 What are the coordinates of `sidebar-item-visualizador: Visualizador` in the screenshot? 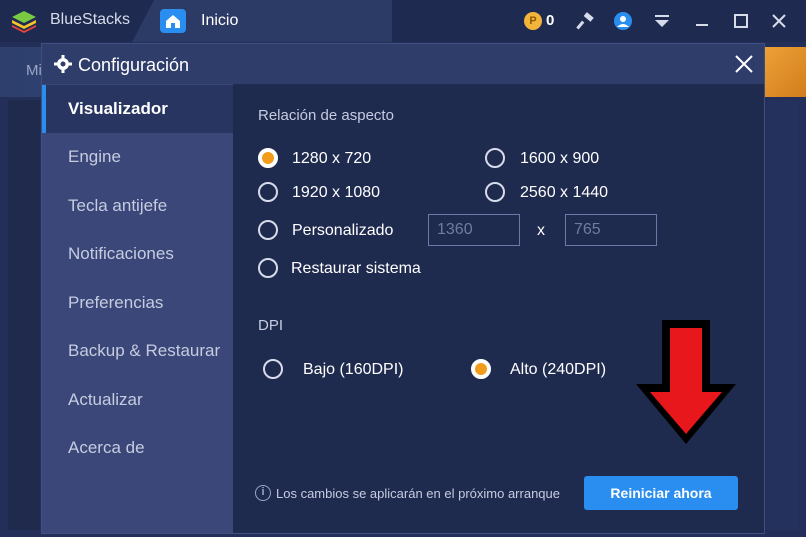 It's located at (137, 109).